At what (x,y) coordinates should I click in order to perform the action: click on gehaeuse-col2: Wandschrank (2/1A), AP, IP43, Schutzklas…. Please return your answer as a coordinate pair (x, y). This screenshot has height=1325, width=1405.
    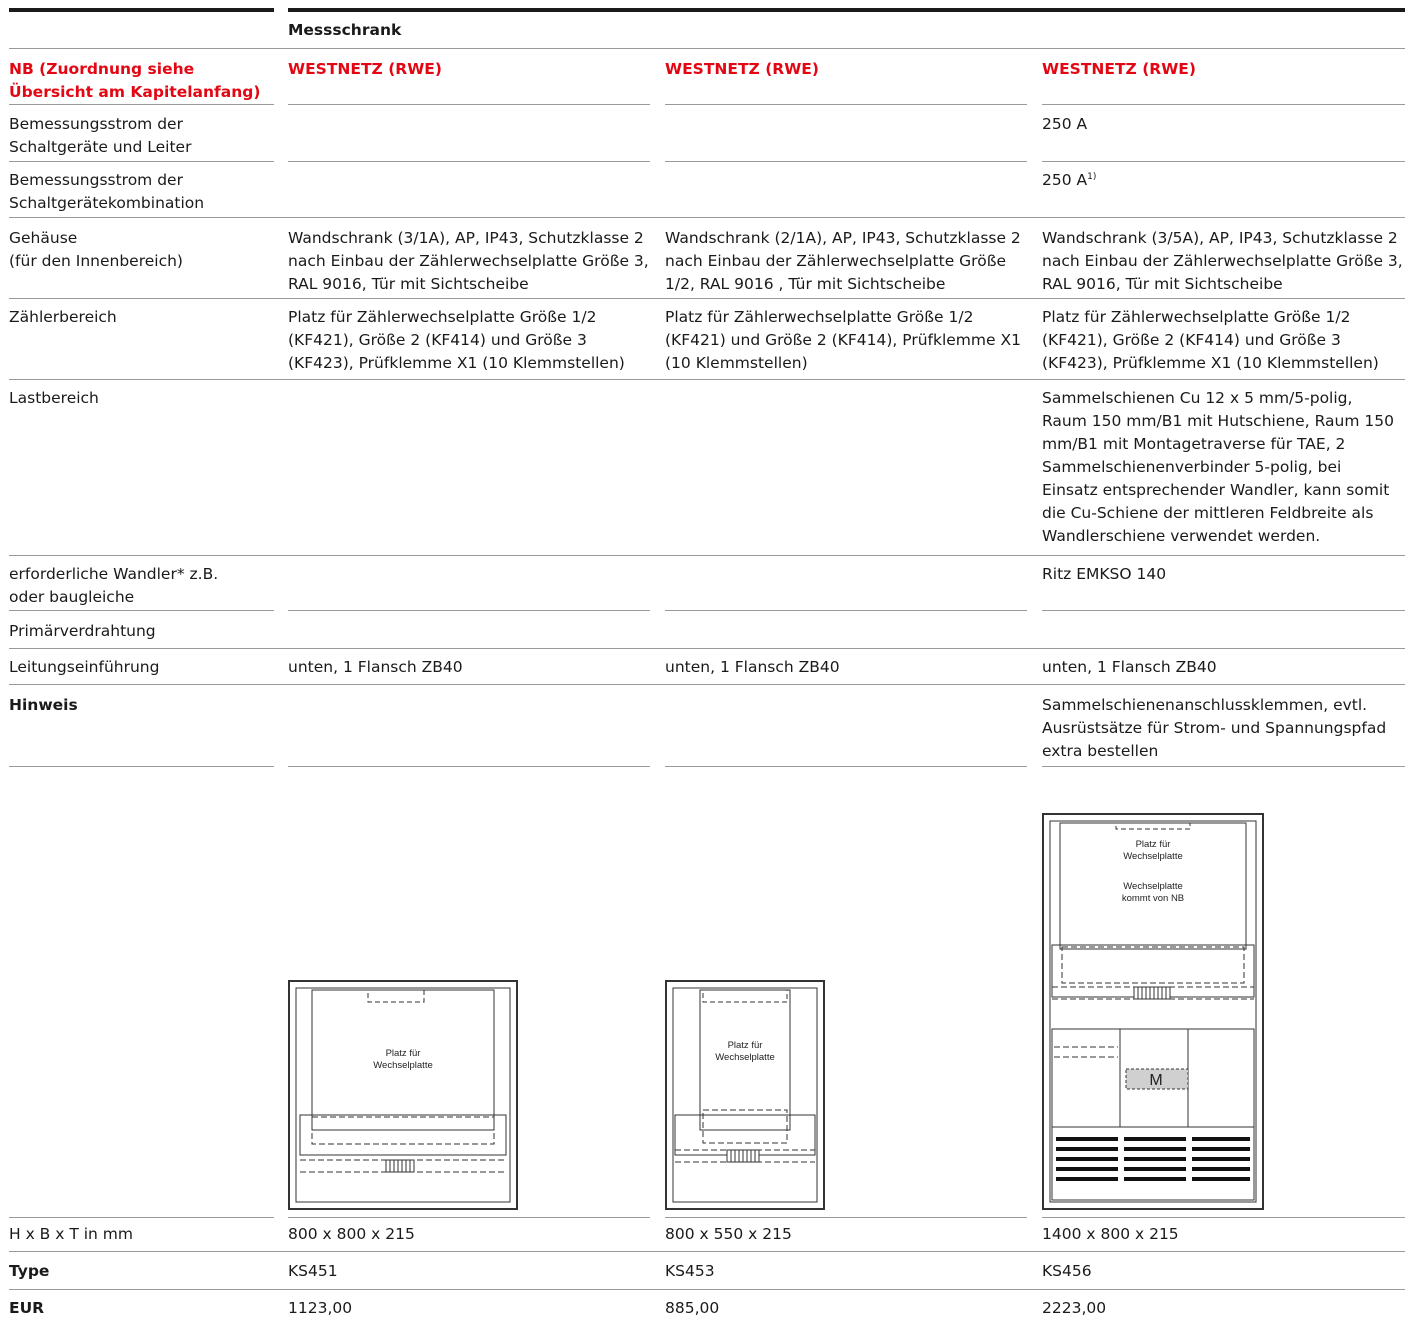
    Looking at the image, I should click on (843, 261).